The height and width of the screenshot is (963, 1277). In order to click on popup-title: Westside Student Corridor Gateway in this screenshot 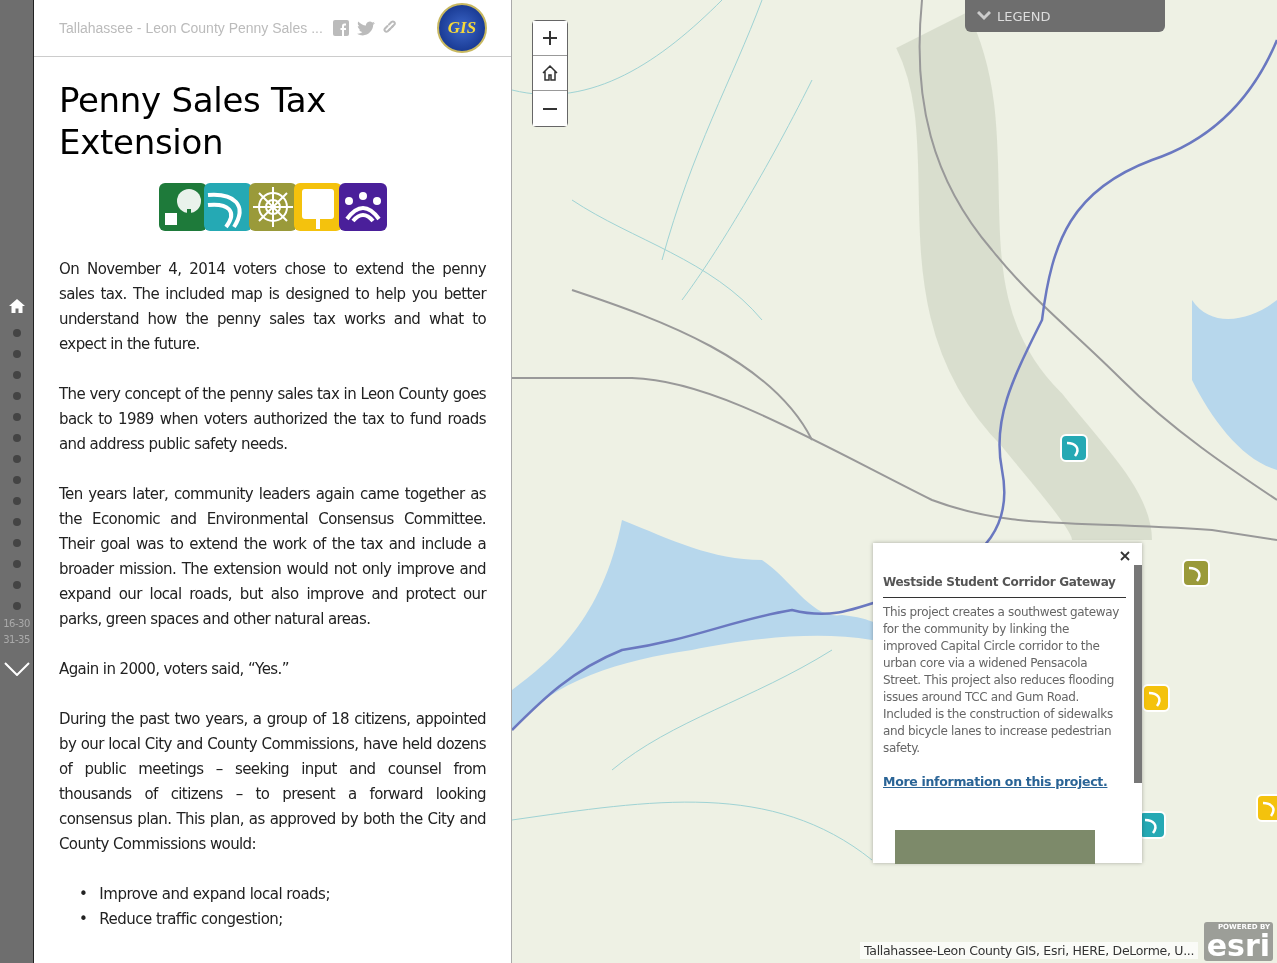, I will do `click(1004, 586)`.